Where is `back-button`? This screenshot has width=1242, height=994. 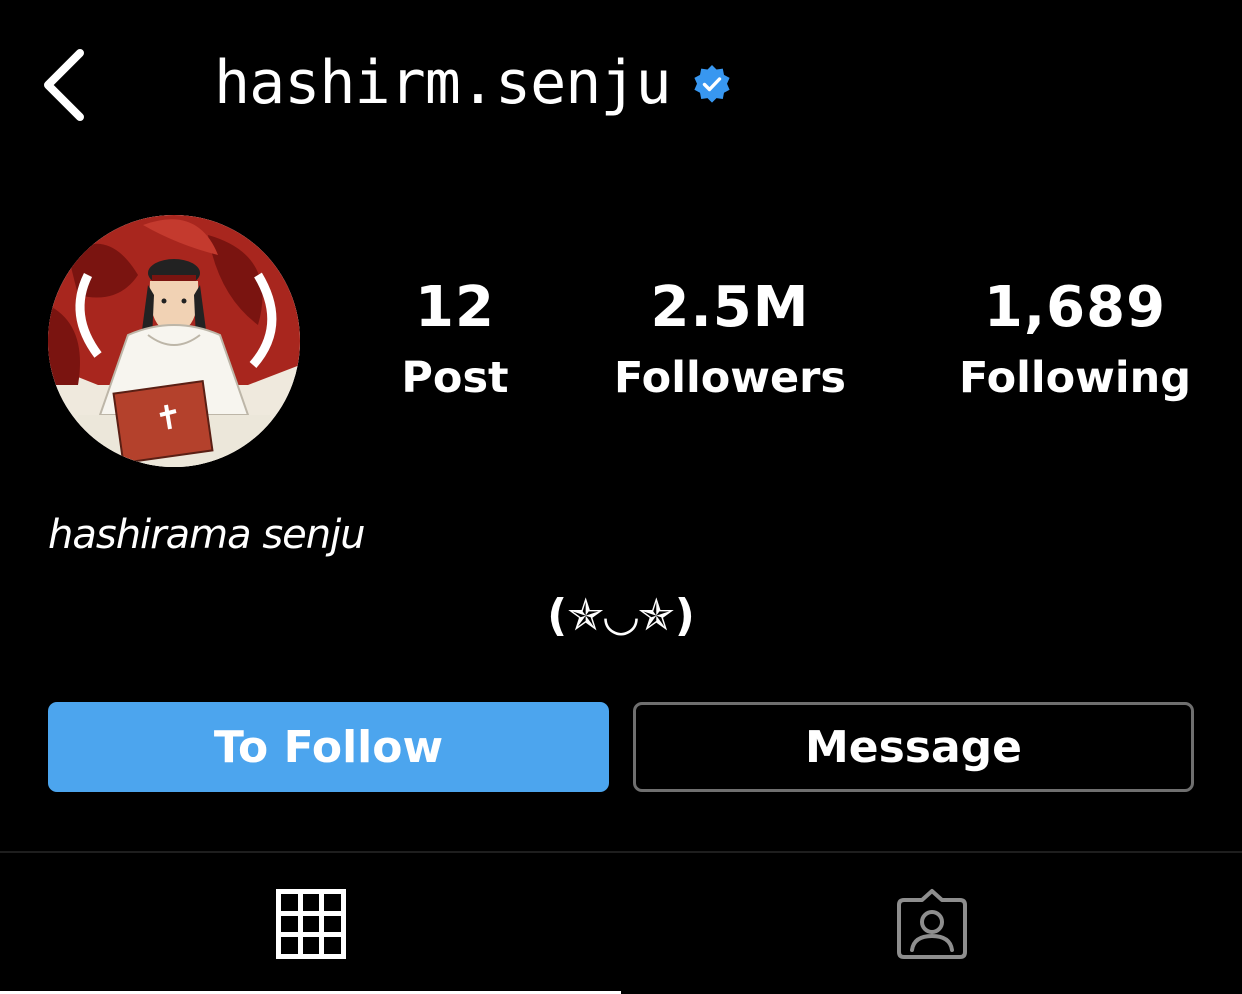 back-button is located at coordinates (65, 85).